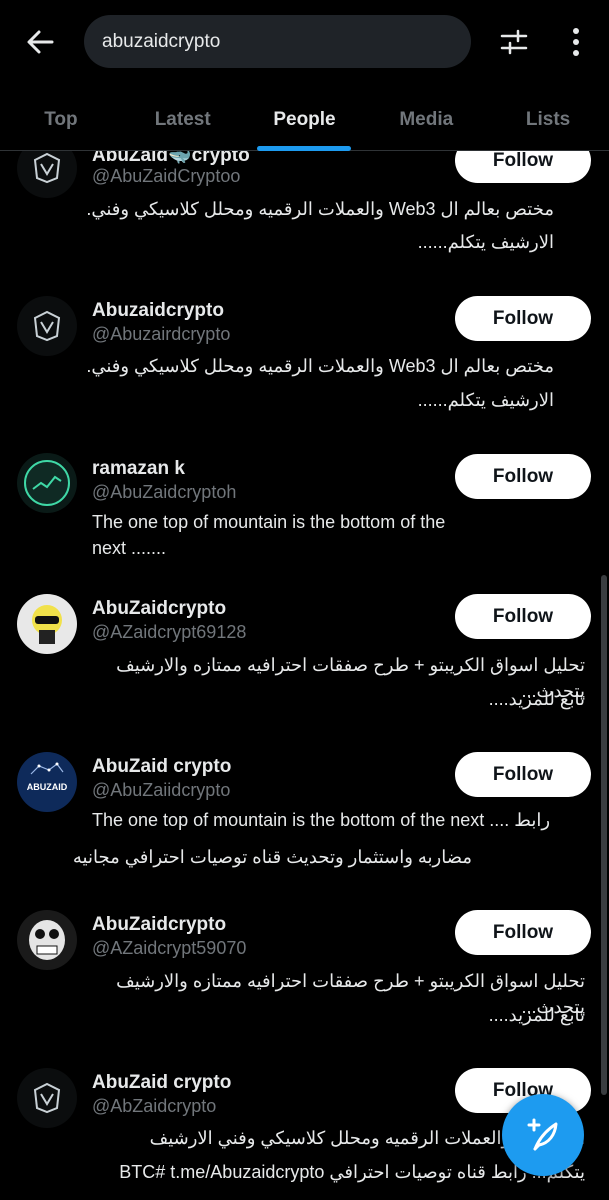  I want to click on arrow-left-icon, so click(40, 42).